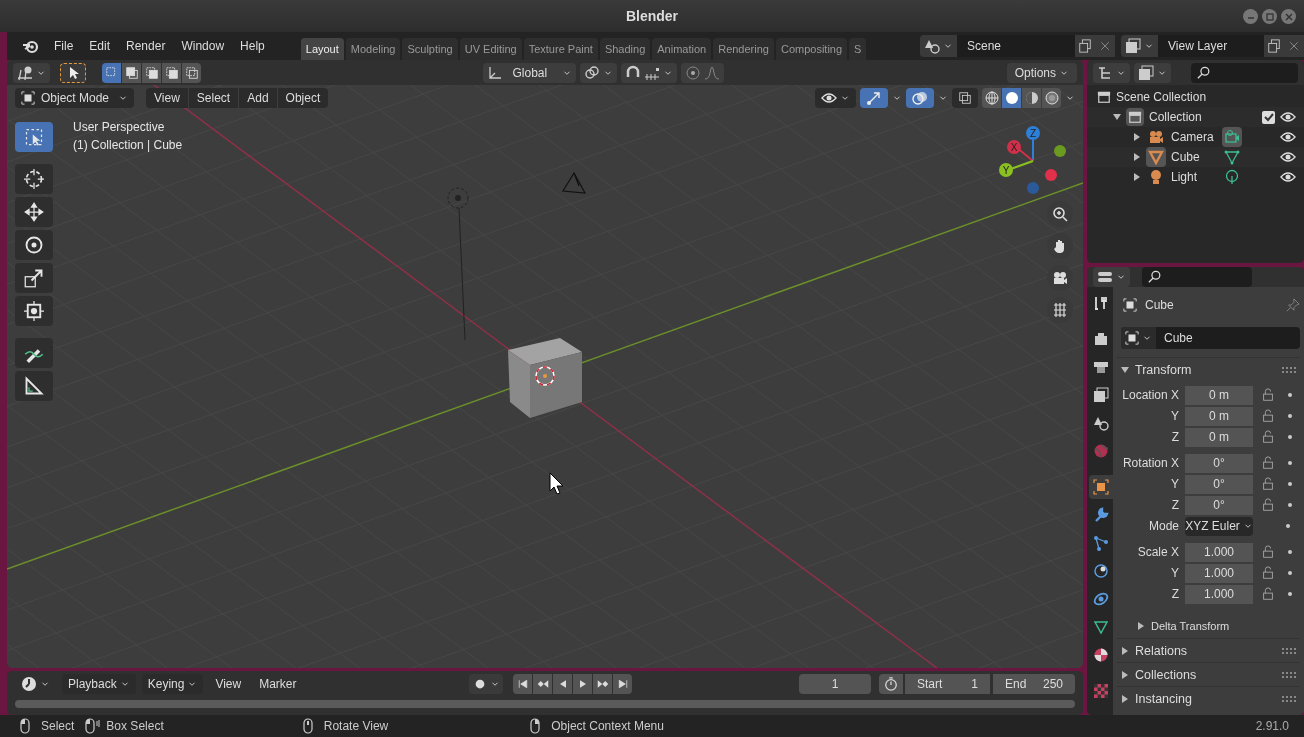  What do you see at coordinates (1163, 369) in the screenshot?
I see `panel-header: Transform` at bounding box center [1163, 369].